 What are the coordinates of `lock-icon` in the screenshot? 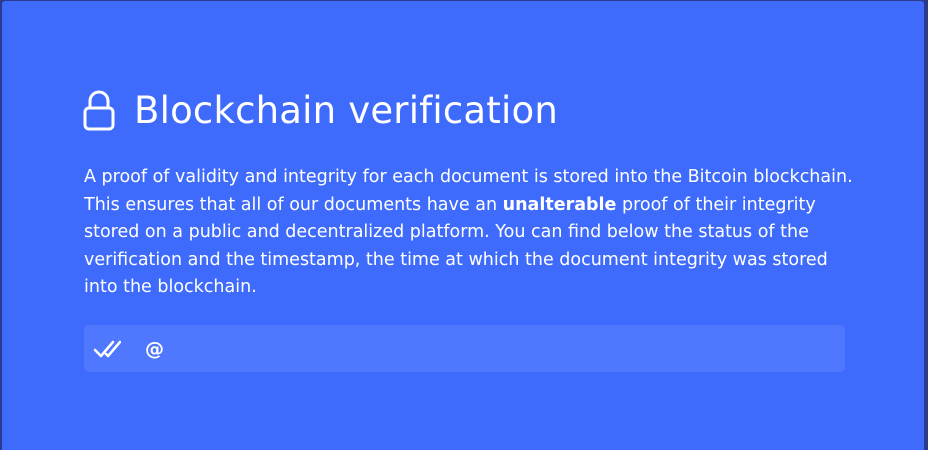 It's located at (99, 111).